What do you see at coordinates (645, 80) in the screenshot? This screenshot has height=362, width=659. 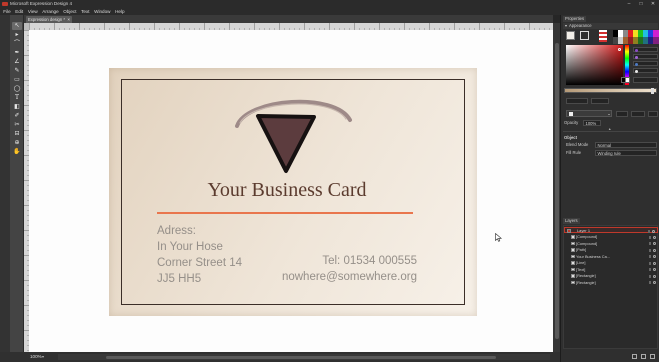 I see `hex-value-field` at bounding box center [645, 80].